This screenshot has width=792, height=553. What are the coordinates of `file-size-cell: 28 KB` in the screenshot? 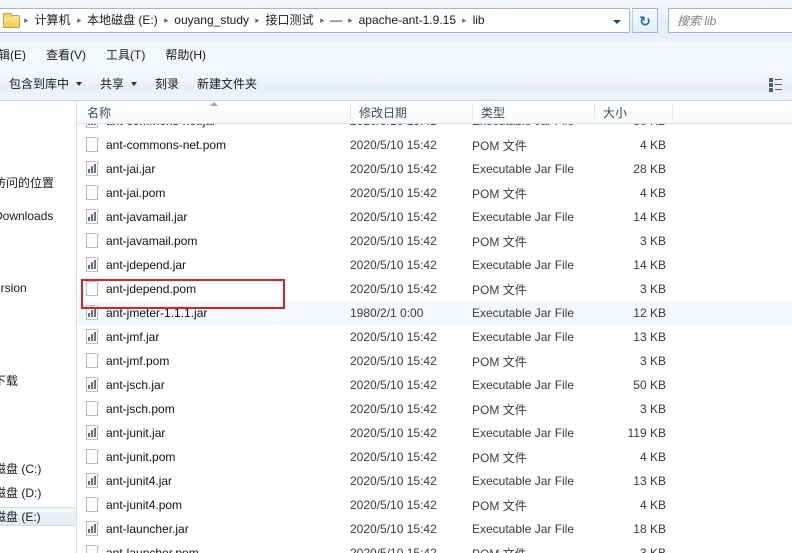 It's located at (649, 169).